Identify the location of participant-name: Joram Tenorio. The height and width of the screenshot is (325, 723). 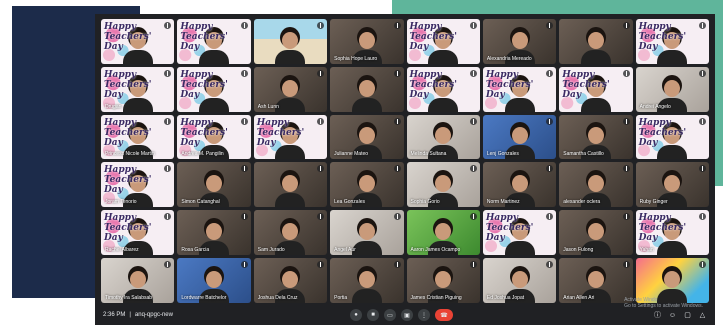
(121, 202).